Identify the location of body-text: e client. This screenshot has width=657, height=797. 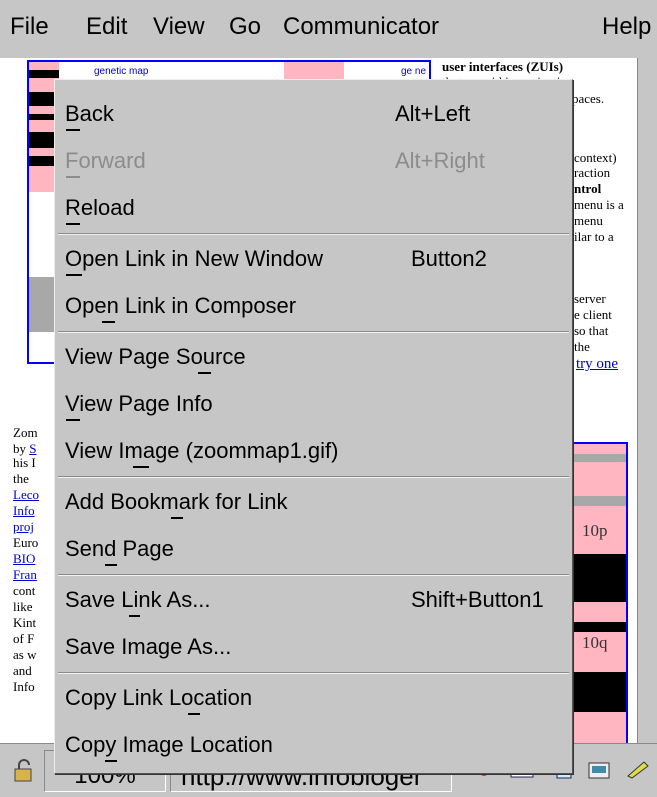
(593, 314).